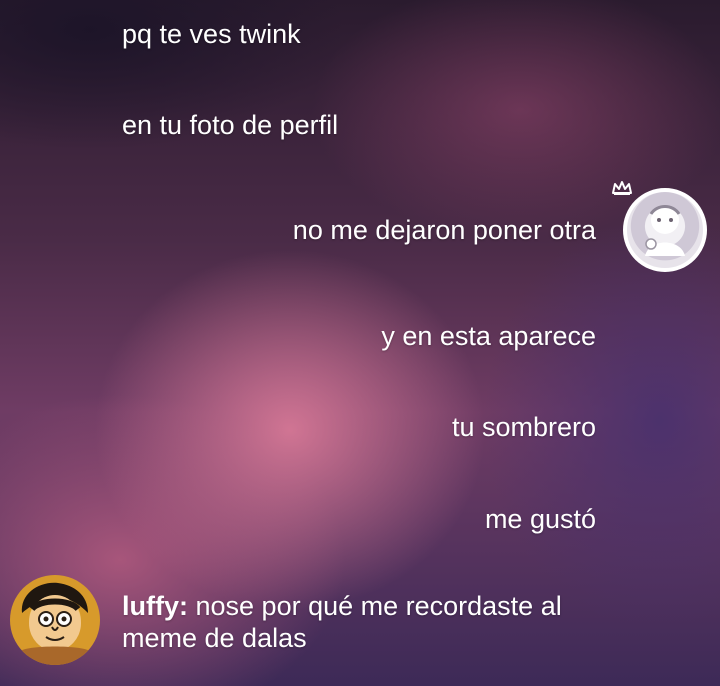  Describe the element at coordinates (540, 519) in the screenshot. I see `message-text: me gustó` at that location.